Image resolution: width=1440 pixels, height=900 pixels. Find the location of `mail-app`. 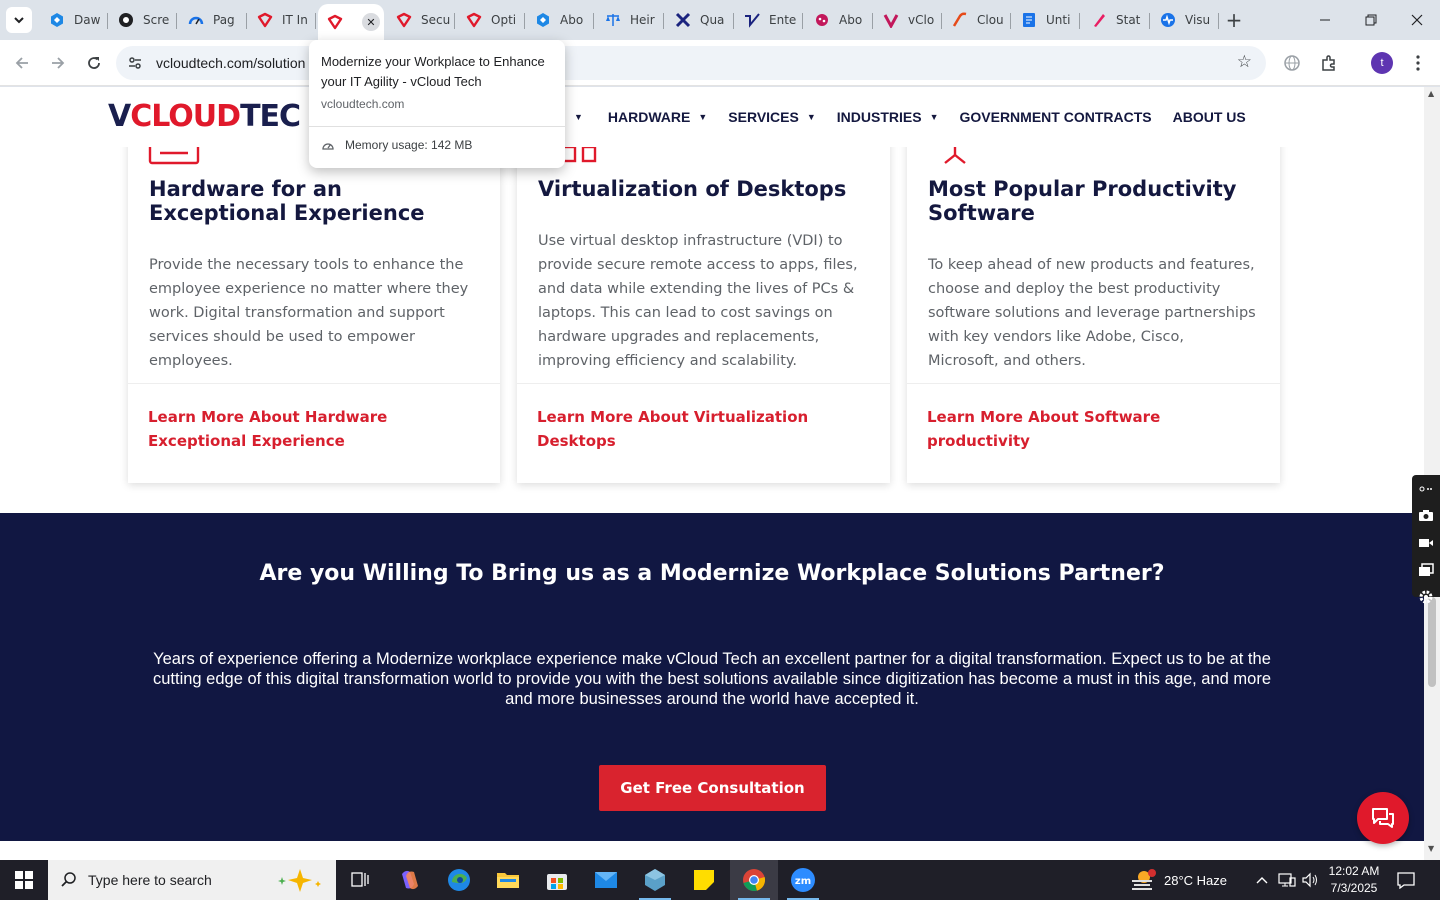

mail-app is located at coordinates (606, 880).